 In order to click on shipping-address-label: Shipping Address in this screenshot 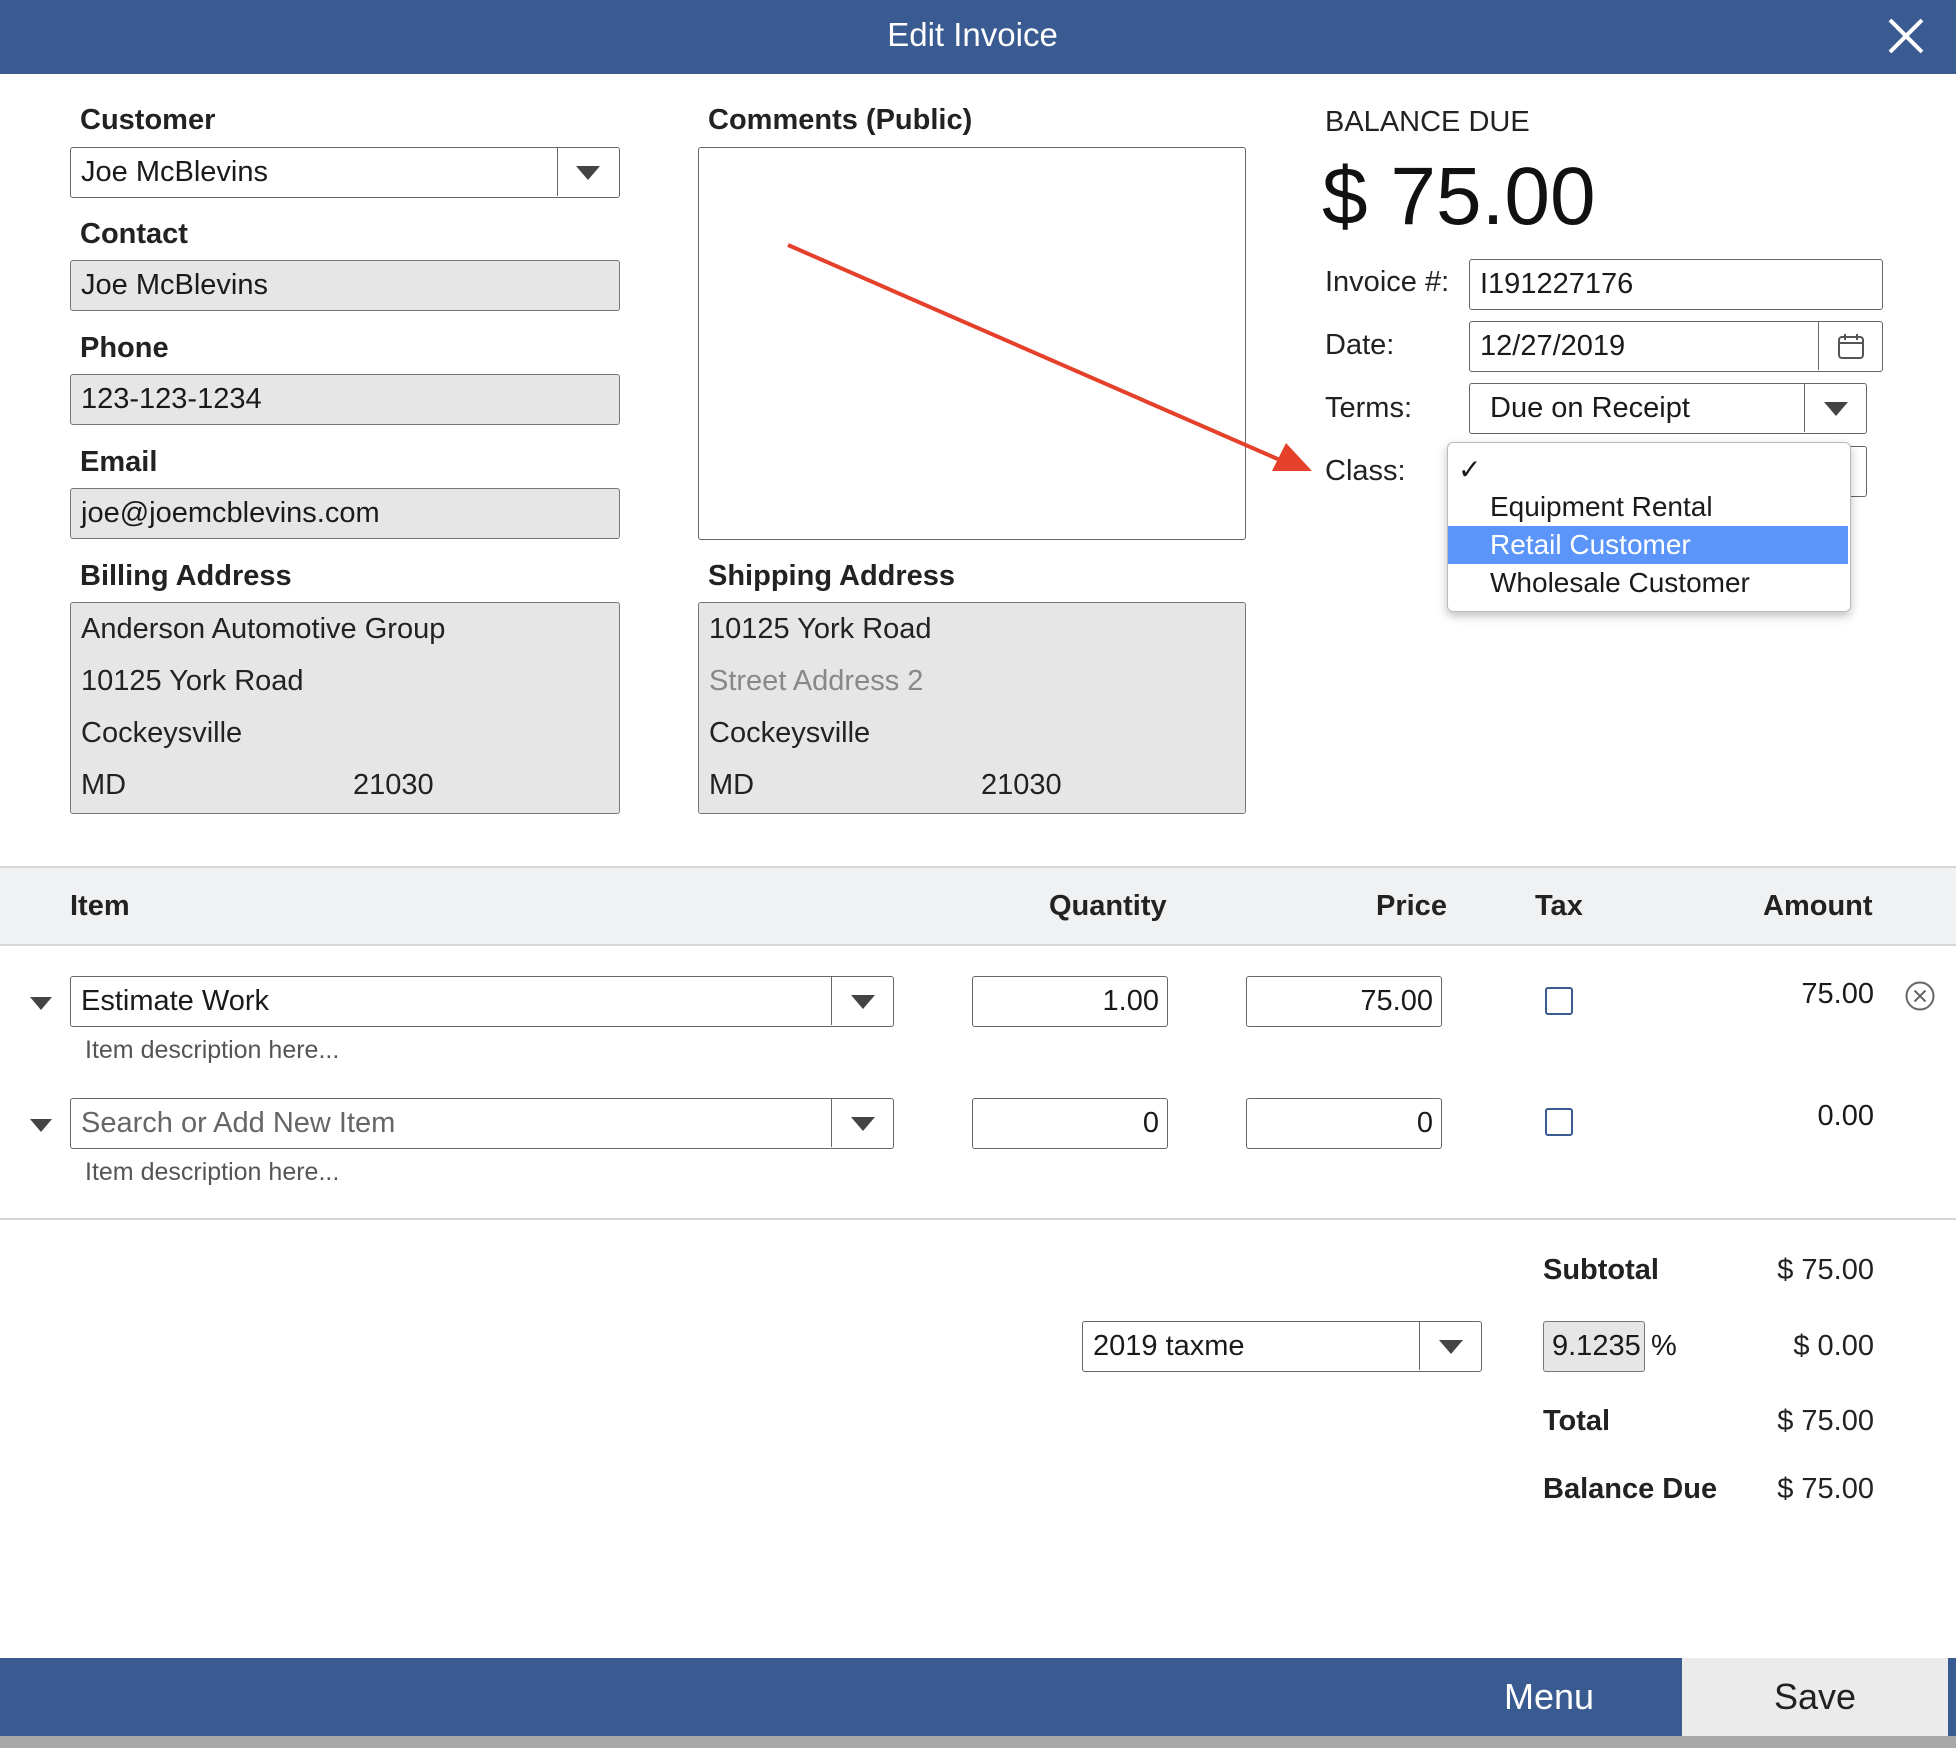, I will do `click(832, 576)`.